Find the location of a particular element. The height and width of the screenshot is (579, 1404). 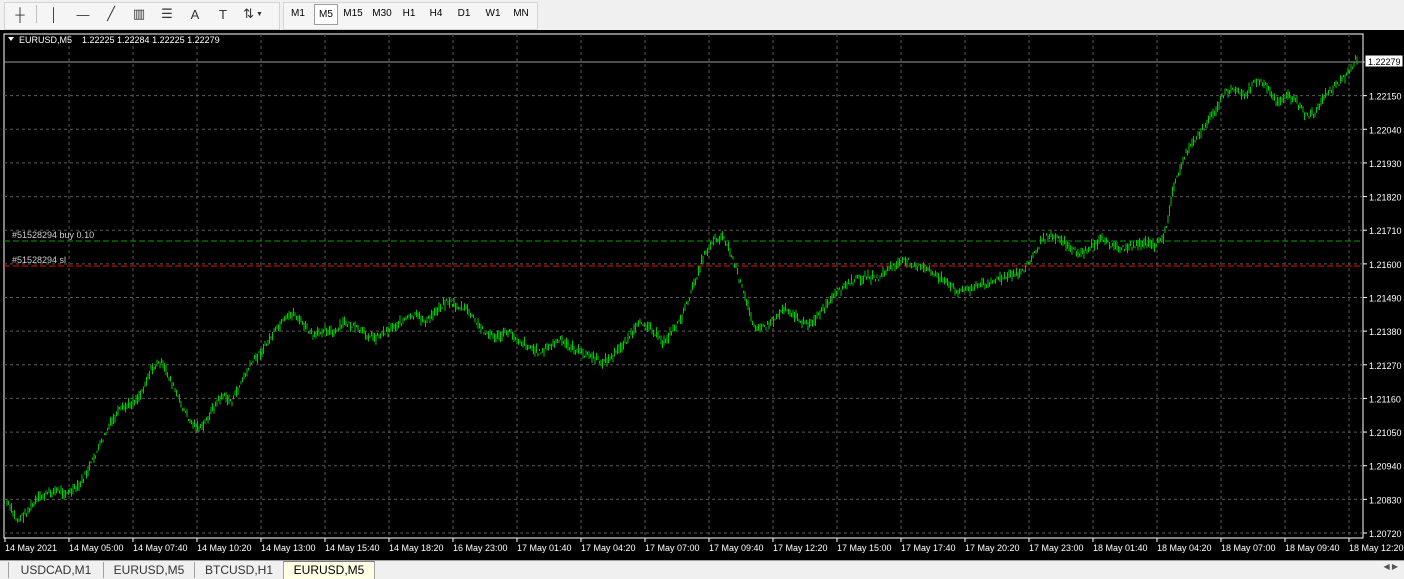

text-label-icon: T is located at coordinates (223, 14).